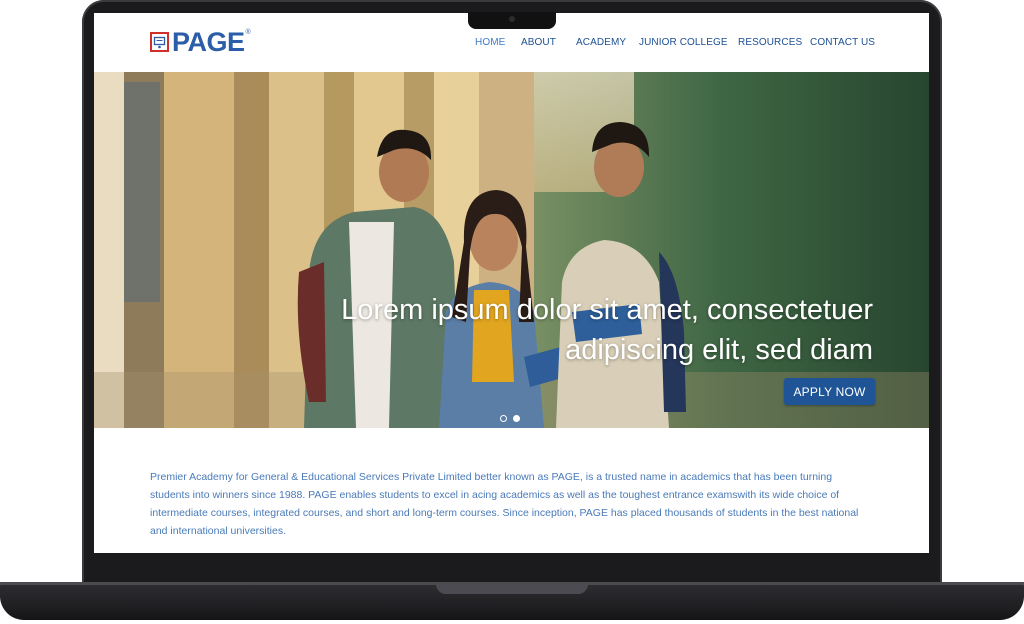  I want to click on slider-pagination, so click(510, 418).